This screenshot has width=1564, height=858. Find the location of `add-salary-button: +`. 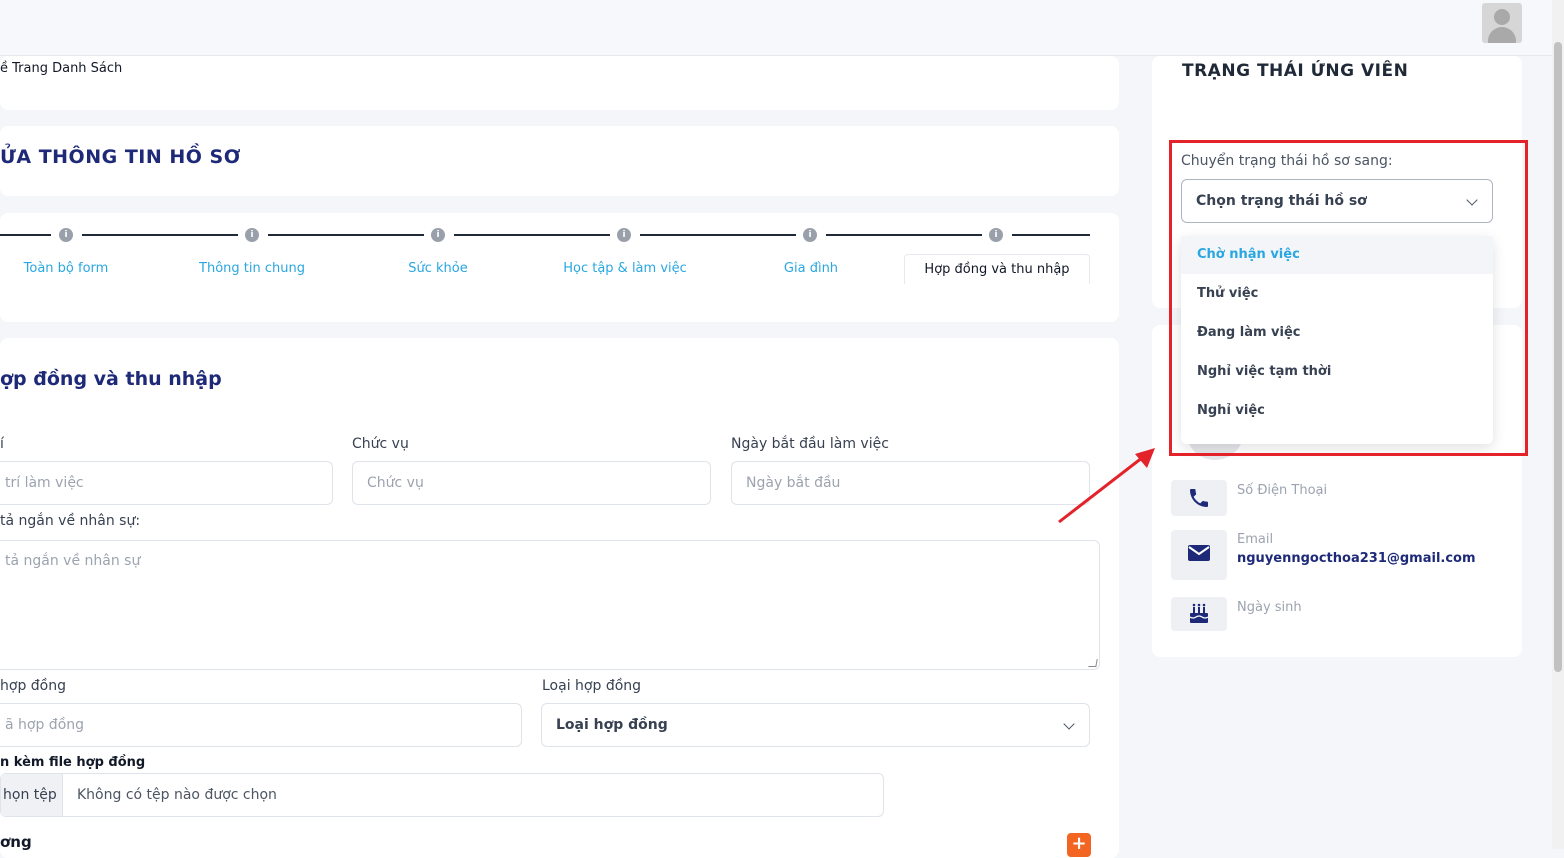

add-salary-button: + is located at coordinates (1079, 845).